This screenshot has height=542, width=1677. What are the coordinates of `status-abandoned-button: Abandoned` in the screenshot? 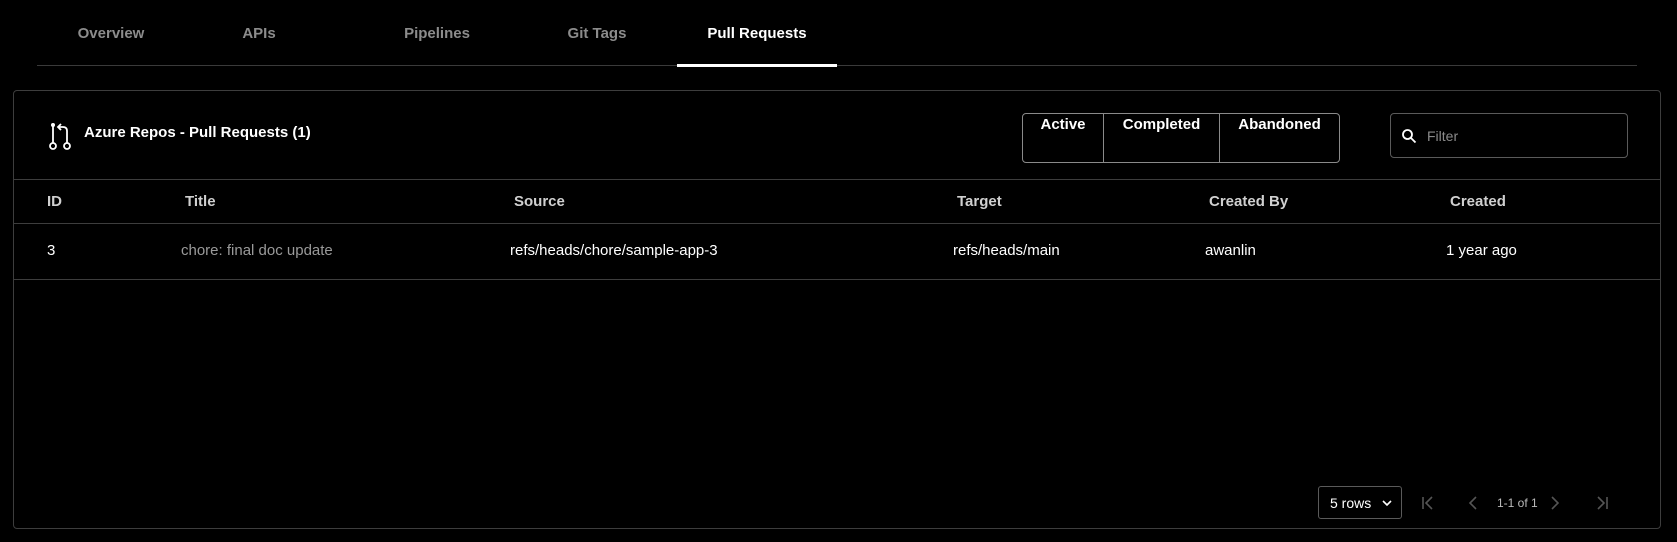 It's located at (1279, 138).